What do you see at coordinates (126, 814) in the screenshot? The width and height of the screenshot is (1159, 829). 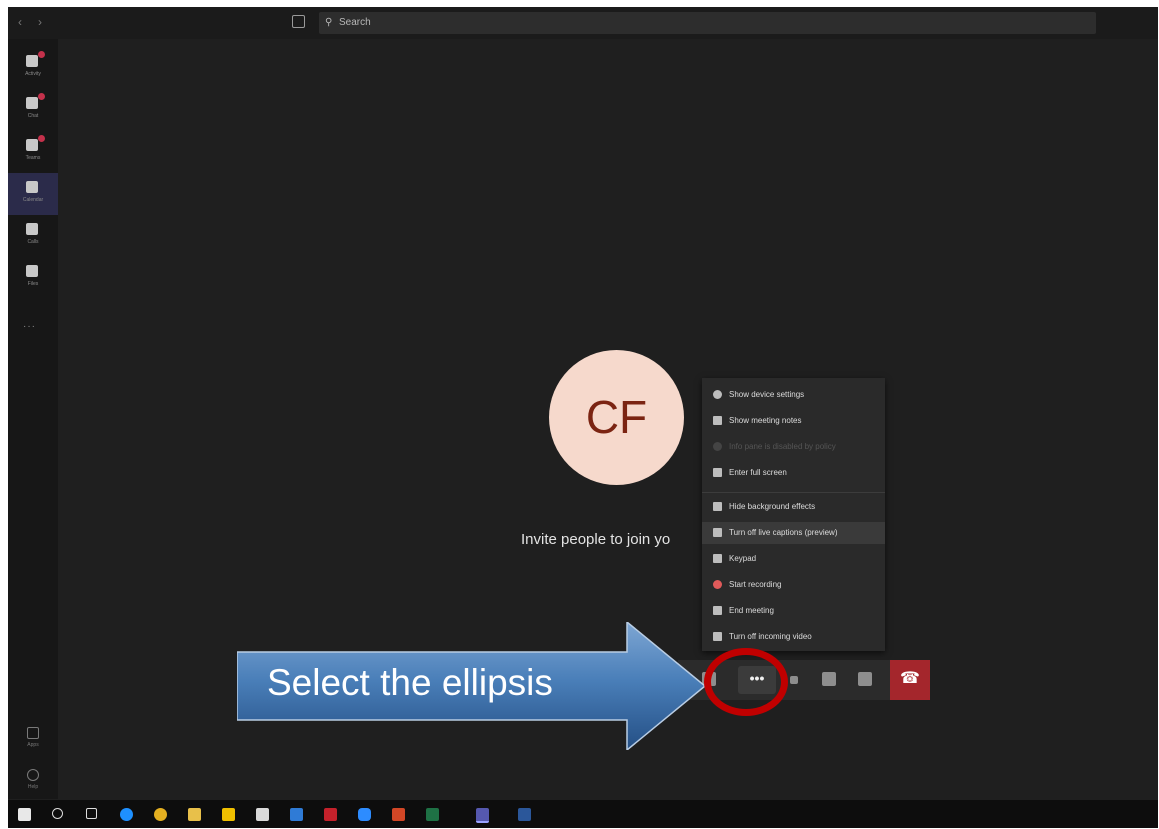 I see `edge-icon` at bounding box center [126, 814].